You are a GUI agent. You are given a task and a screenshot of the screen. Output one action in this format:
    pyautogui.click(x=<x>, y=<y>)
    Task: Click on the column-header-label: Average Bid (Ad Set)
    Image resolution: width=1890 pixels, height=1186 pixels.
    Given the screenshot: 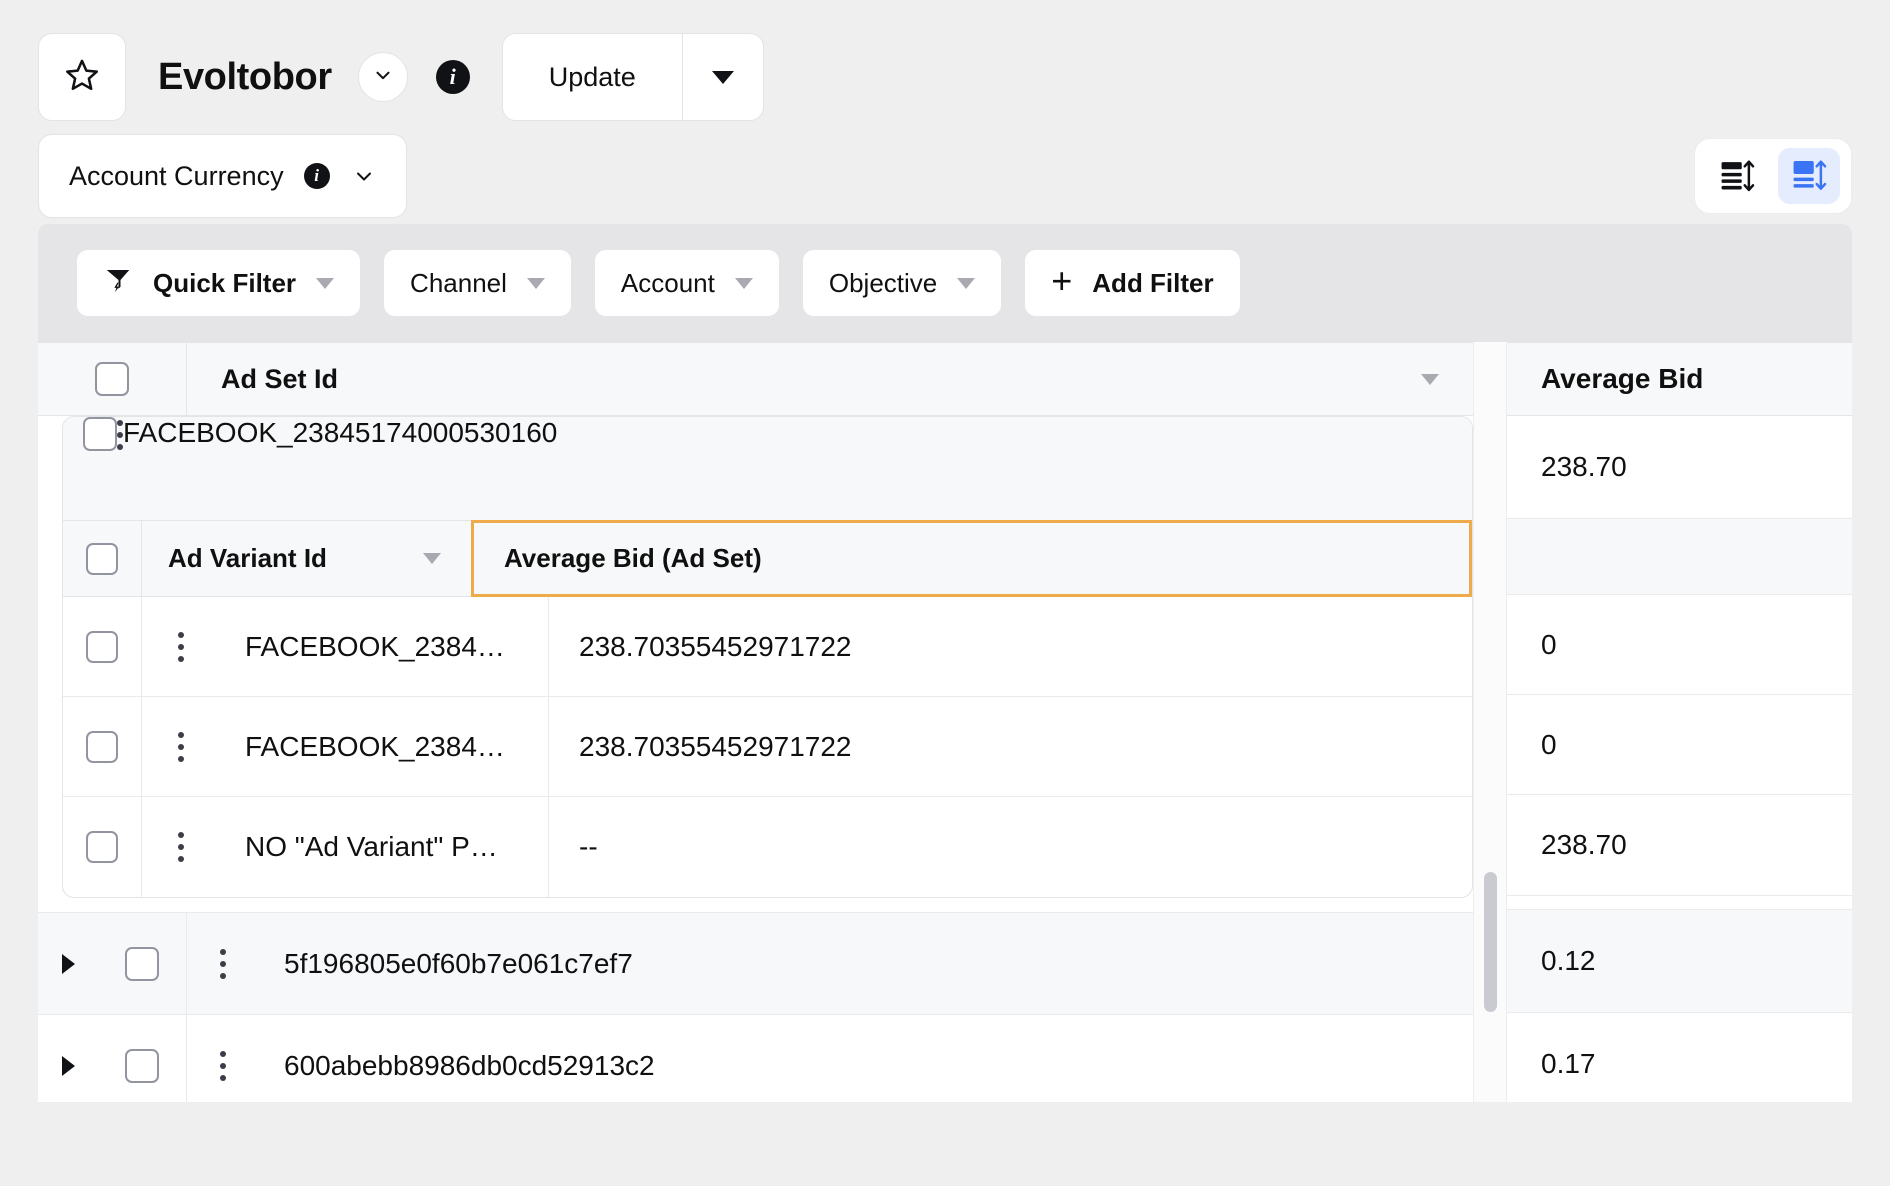 What is the action you would take?
    pyautogui.click(x=633, y=558)
    